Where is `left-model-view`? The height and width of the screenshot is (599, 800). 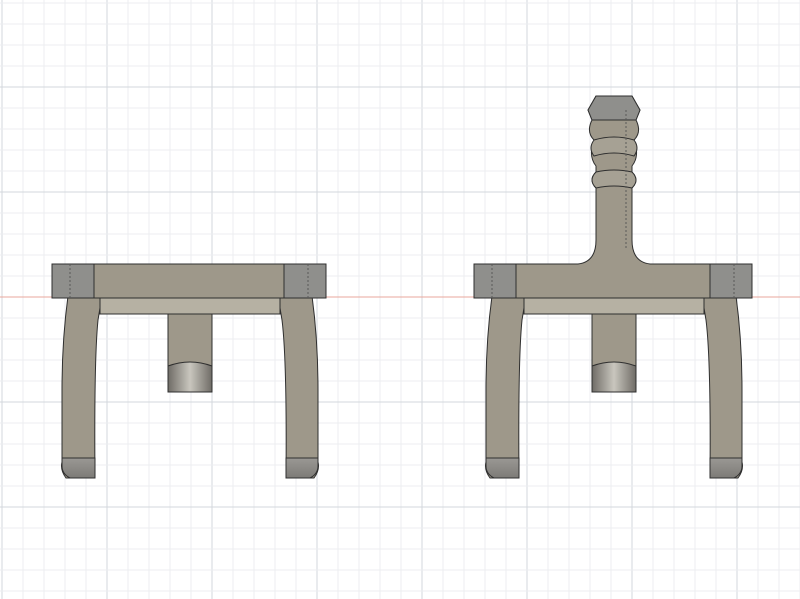 left-model-view is located at coordinates (189, 371).